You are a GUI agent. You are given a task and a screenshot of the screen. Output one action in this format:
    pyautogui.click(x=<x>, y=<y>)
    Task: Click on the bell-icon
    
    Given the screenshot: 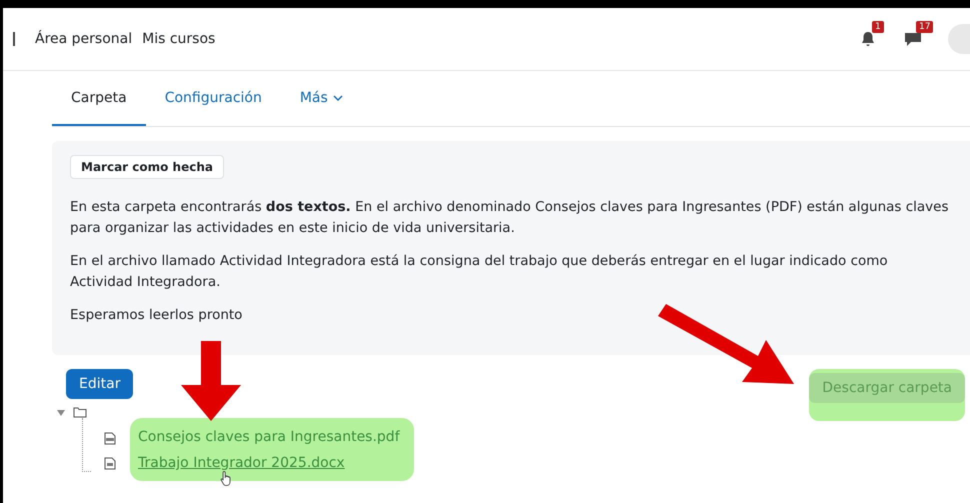 What is the action you would take?
    pyautogui.click(x=868, y=39)
    